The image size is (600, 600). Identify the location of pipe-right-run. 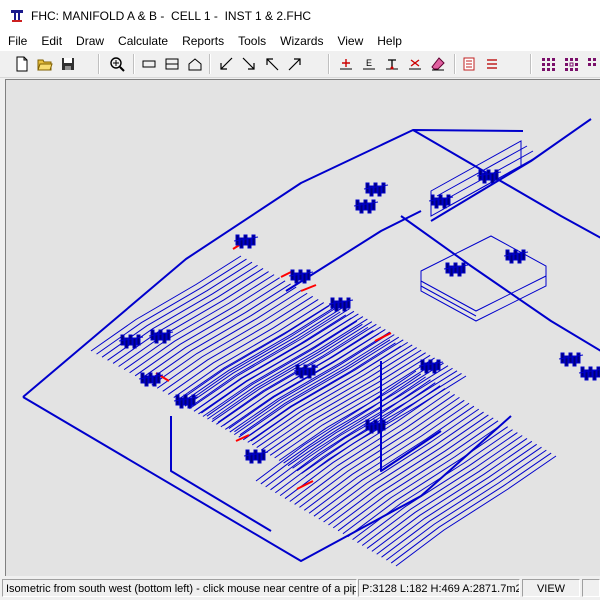
(500, 283).